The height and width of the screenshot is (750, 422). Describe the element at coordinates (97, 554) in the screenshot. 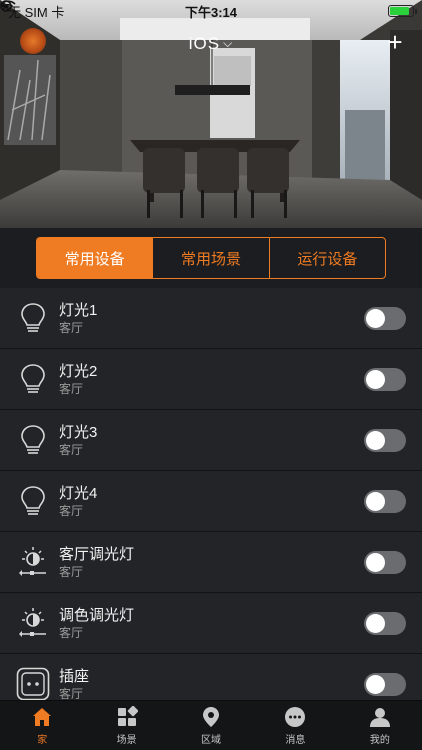

I see `device-name: 客厅调光灯` at that location.